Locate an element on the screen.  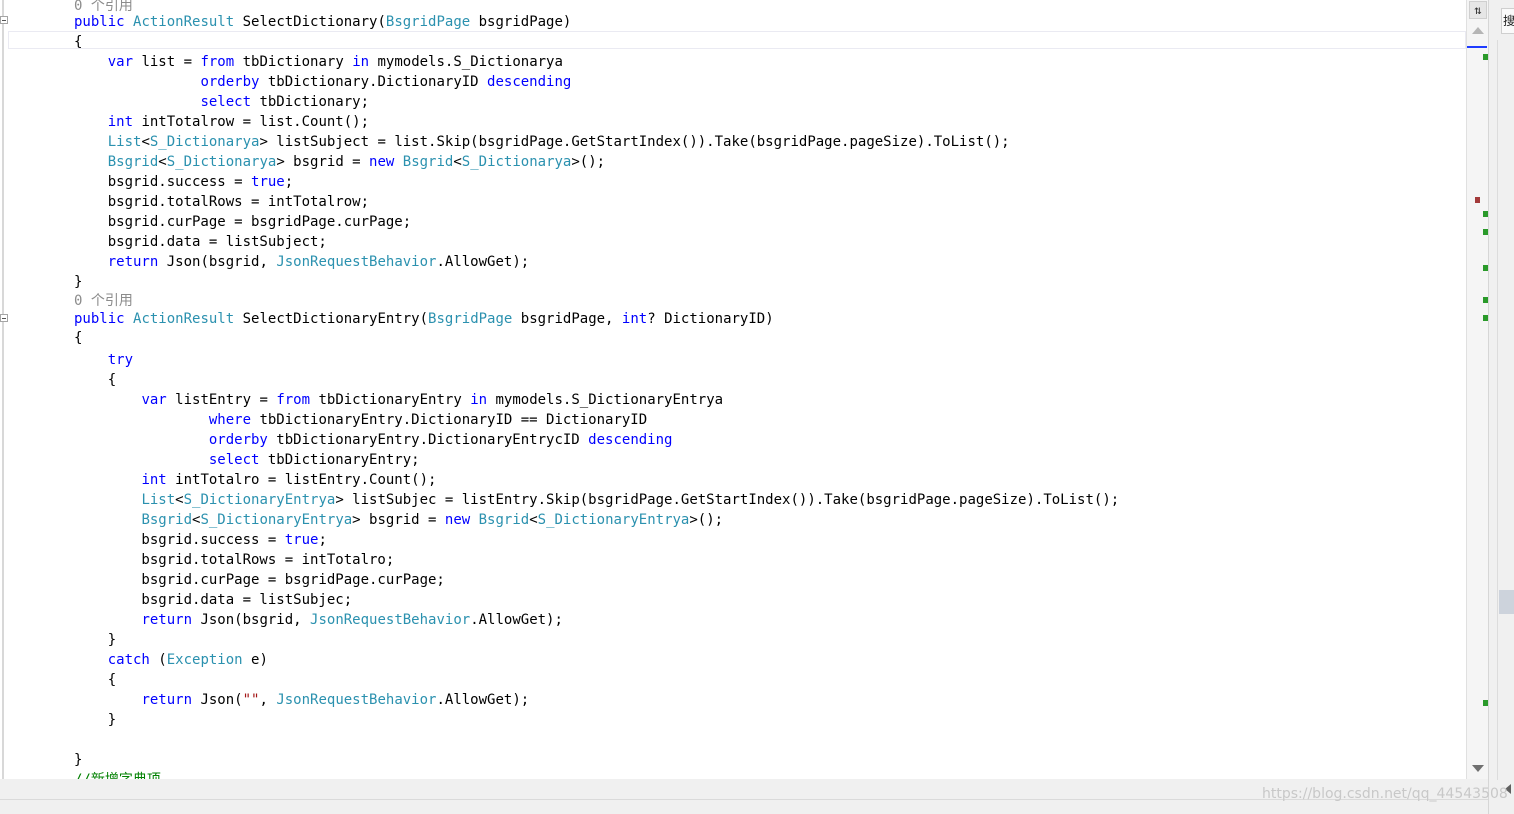
code-token: mymodels.S_Dictionarya is located at coordinates (466, 62).